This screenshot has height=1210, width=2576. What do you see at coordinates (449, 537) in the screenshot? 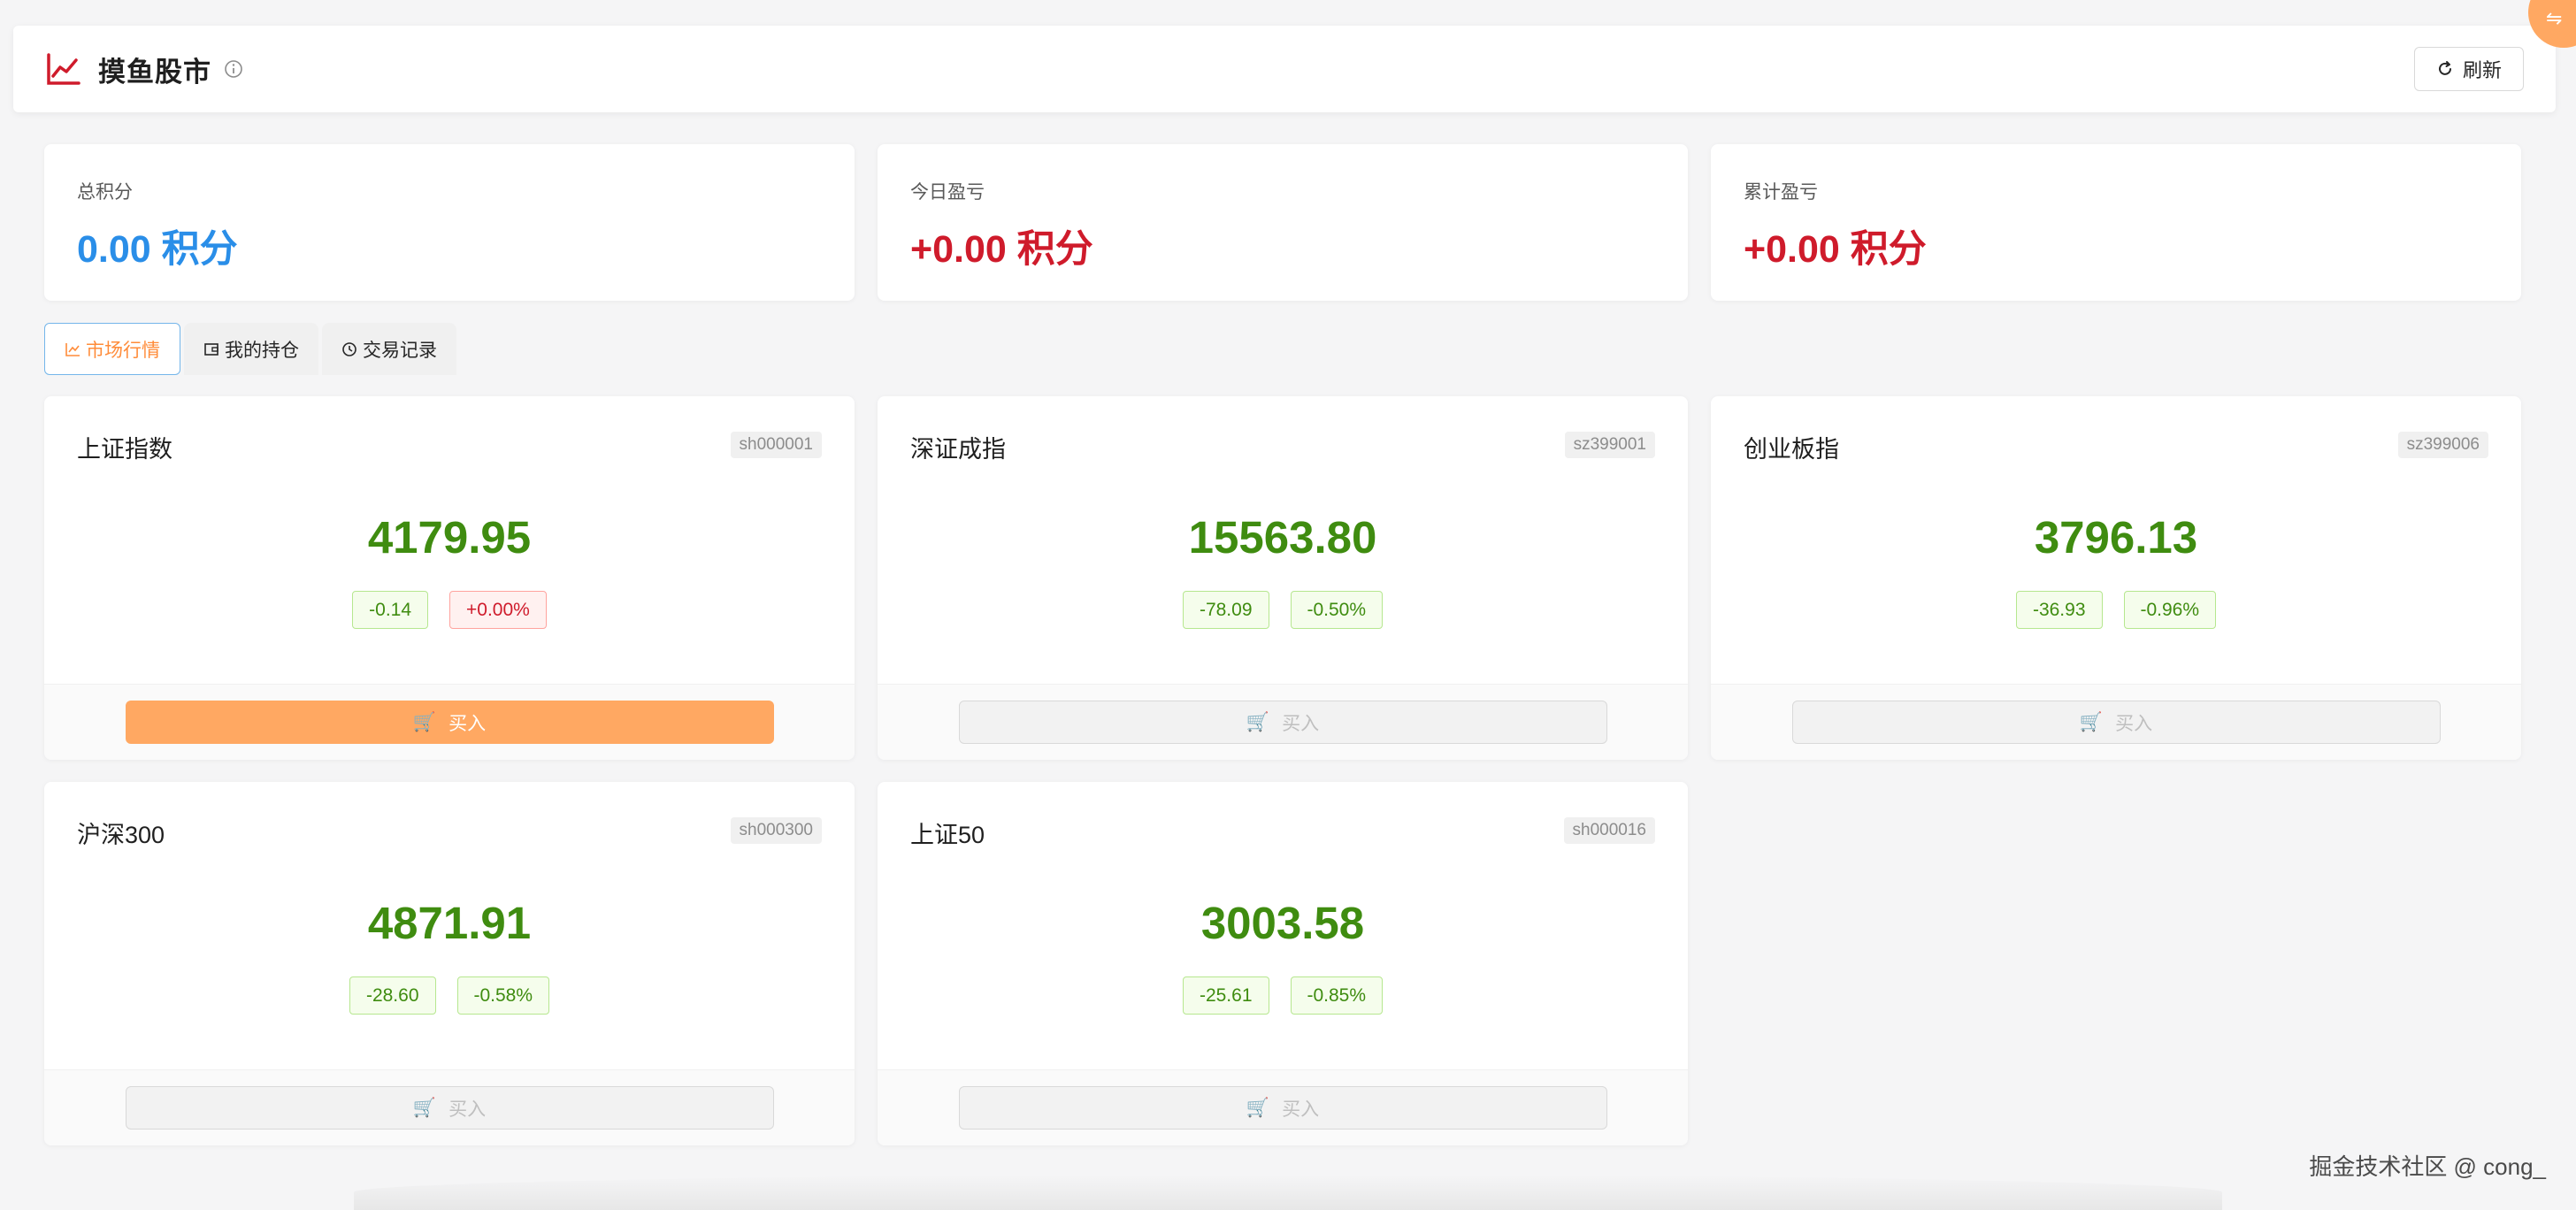
I see `stock-price: 4179.95` at bounding box center [449, 537].